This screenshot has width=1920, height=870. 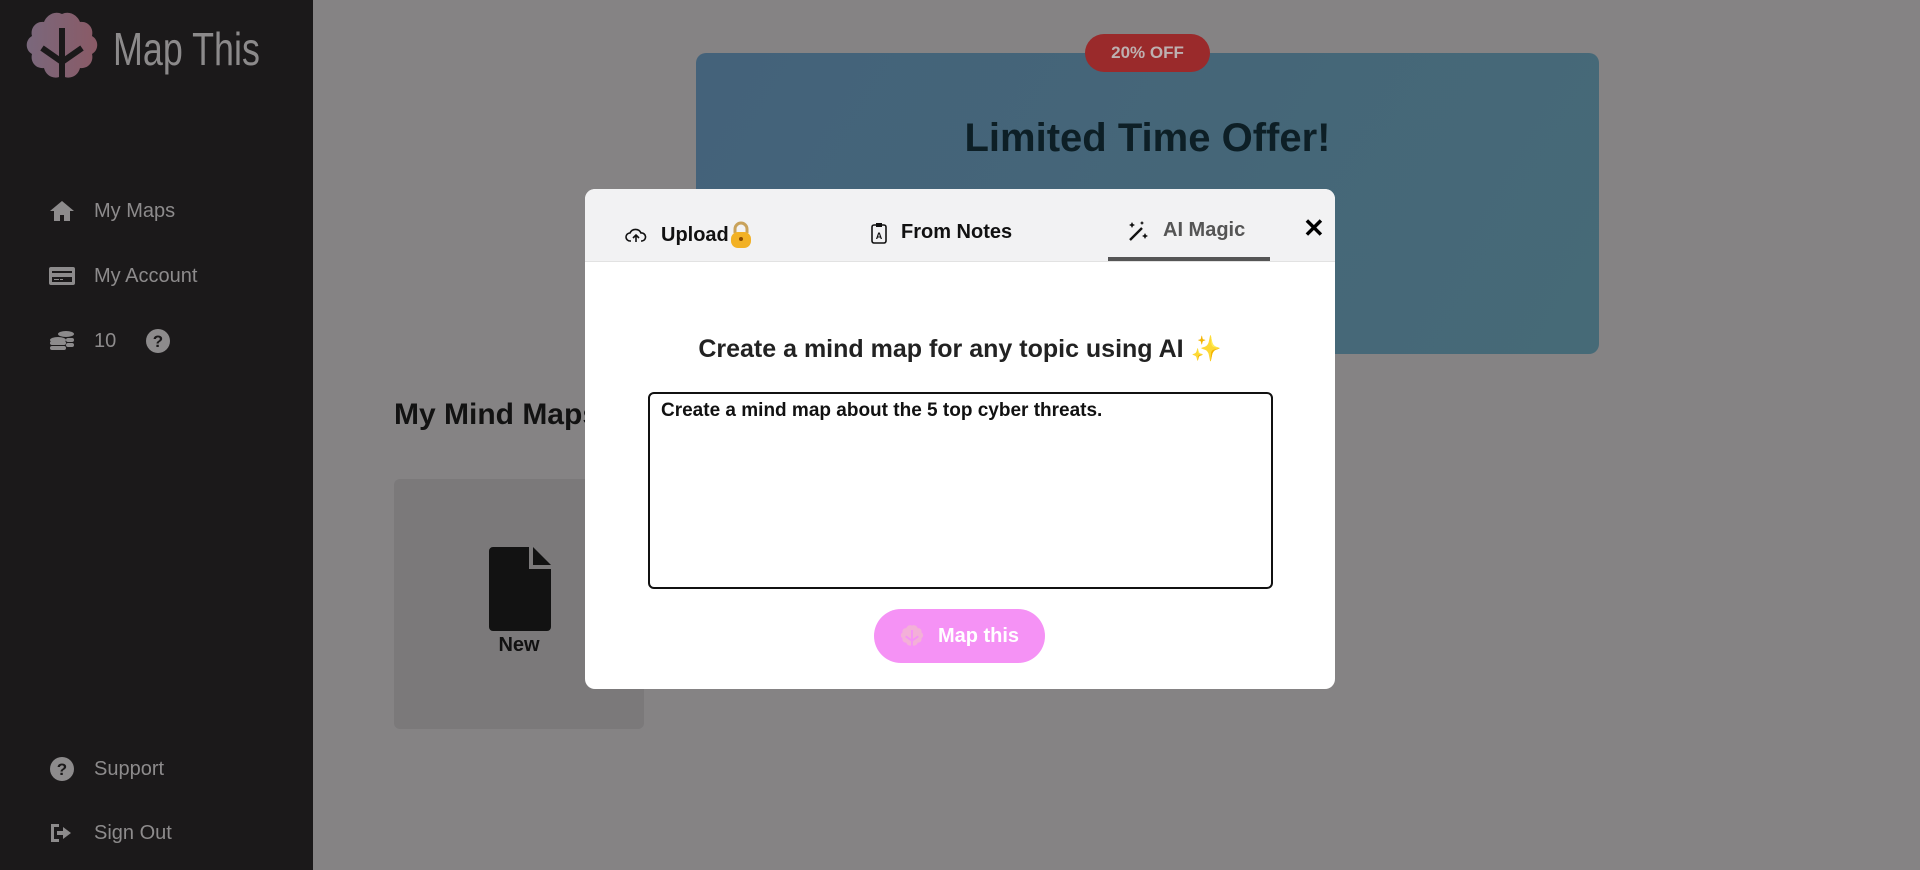 I want to click on tab-label: AI Magic, so click(x=1204, y=230).